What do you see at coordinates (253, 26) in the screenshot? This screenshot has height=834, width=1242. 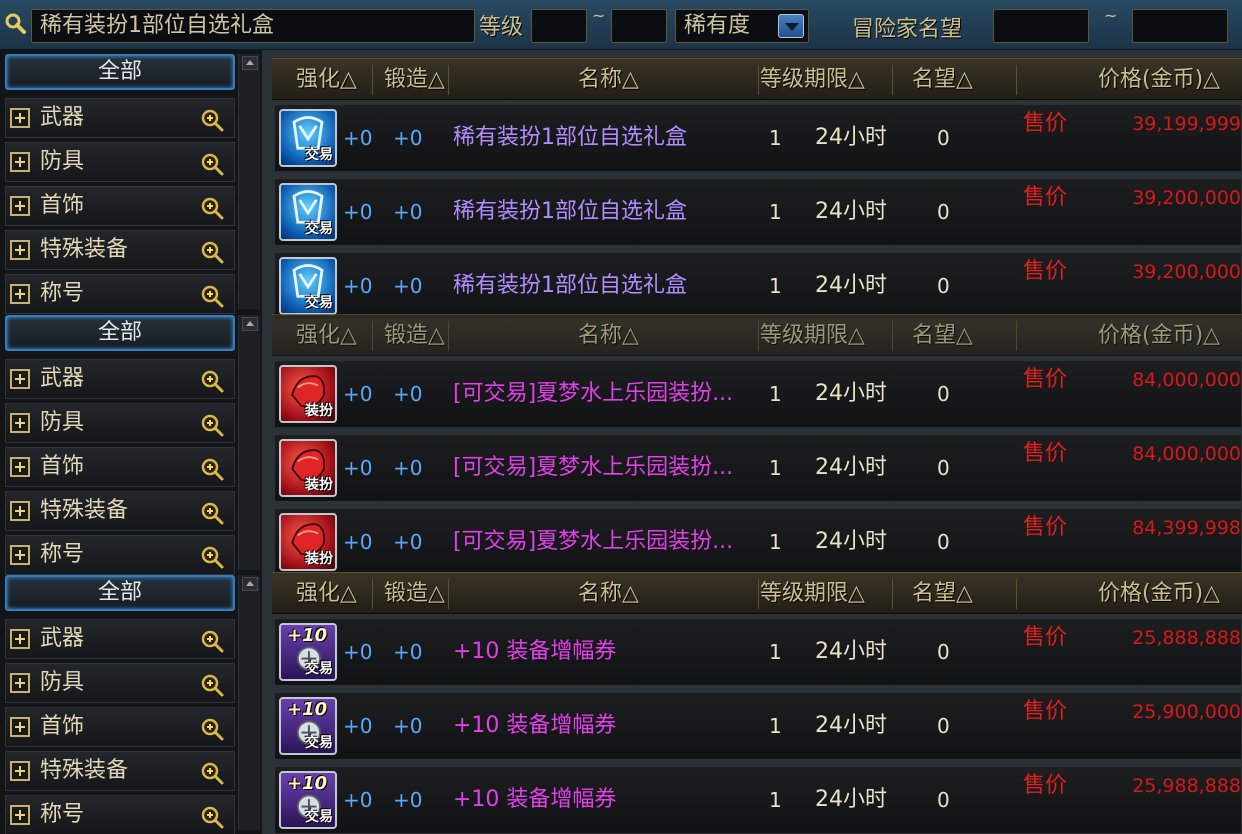 I see `search-input: 稀有装扮1部位自选礼盒` at bounding box center [253, 26].